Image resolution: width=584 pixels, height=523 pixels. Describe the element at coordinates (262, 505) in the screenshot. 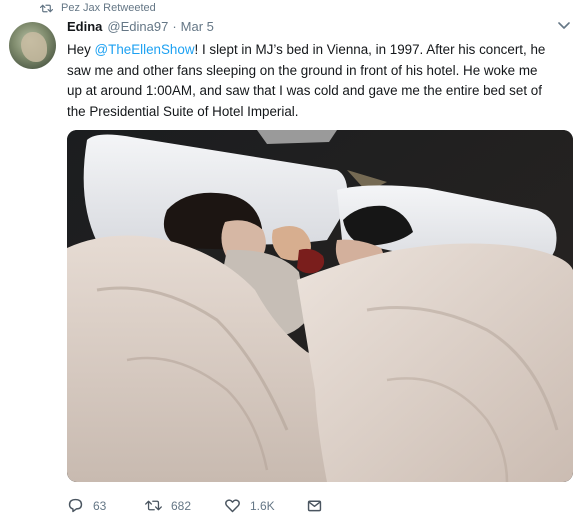

I see `like-count: 1.6K` at that location.